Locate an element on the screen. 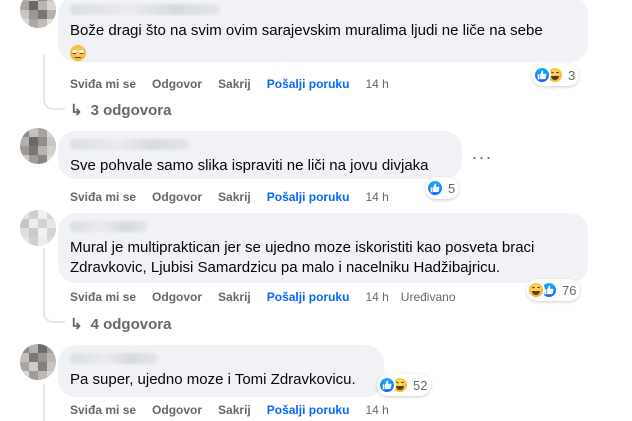 The width and height of the screenshot is (632, 421). view-replies-button: ↳ 3 odgovora is located at coordinates (121, 110).